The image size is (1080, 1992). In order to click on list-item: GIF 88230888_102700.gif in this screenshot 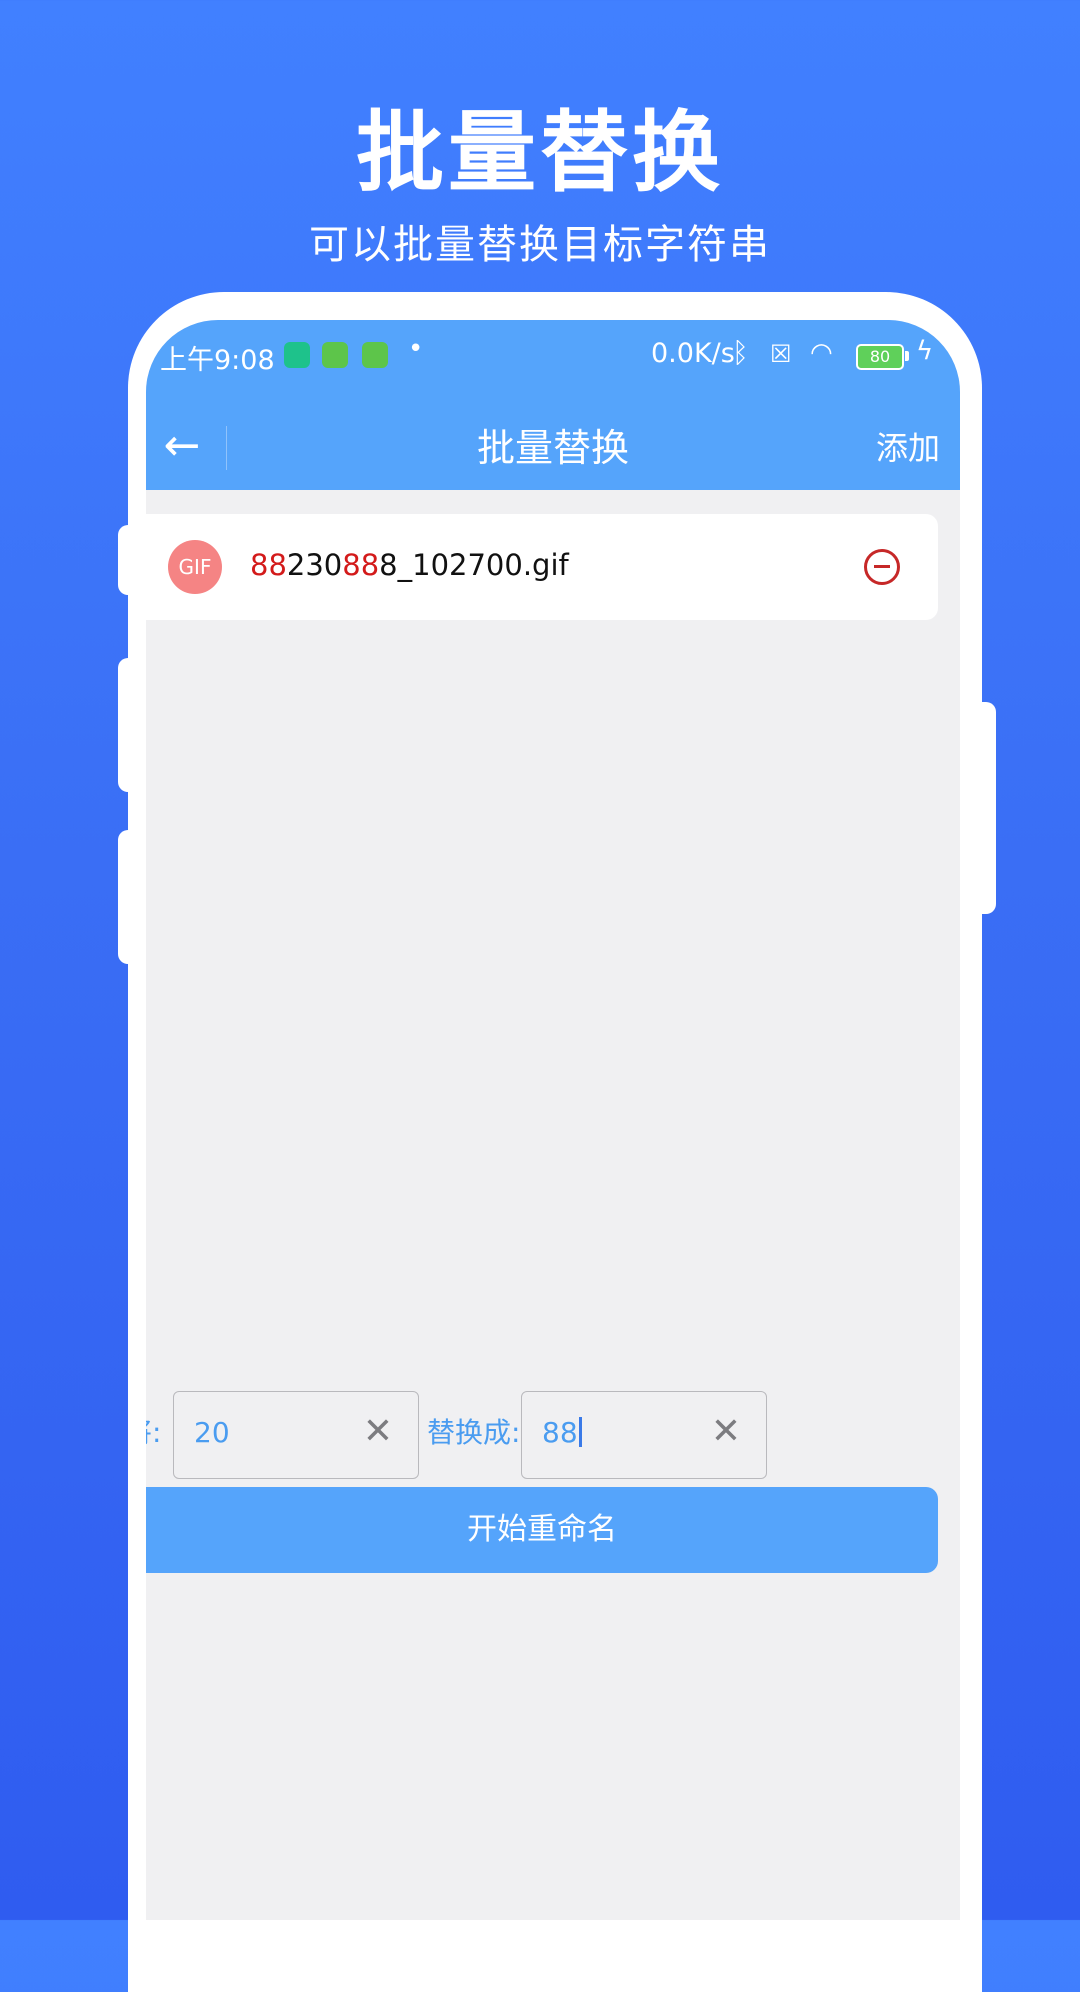, I will do `click(542, 567)`.